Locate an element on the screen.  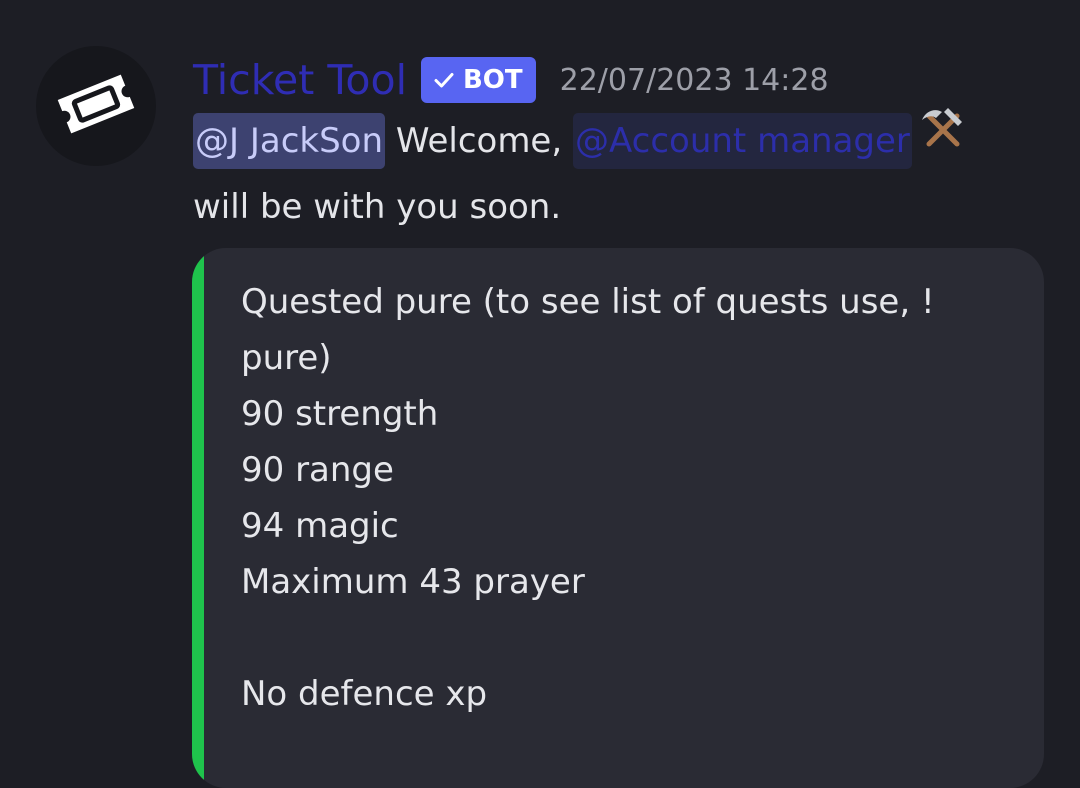
user-mention: @J JackSon is located at coordinates (289, 141).